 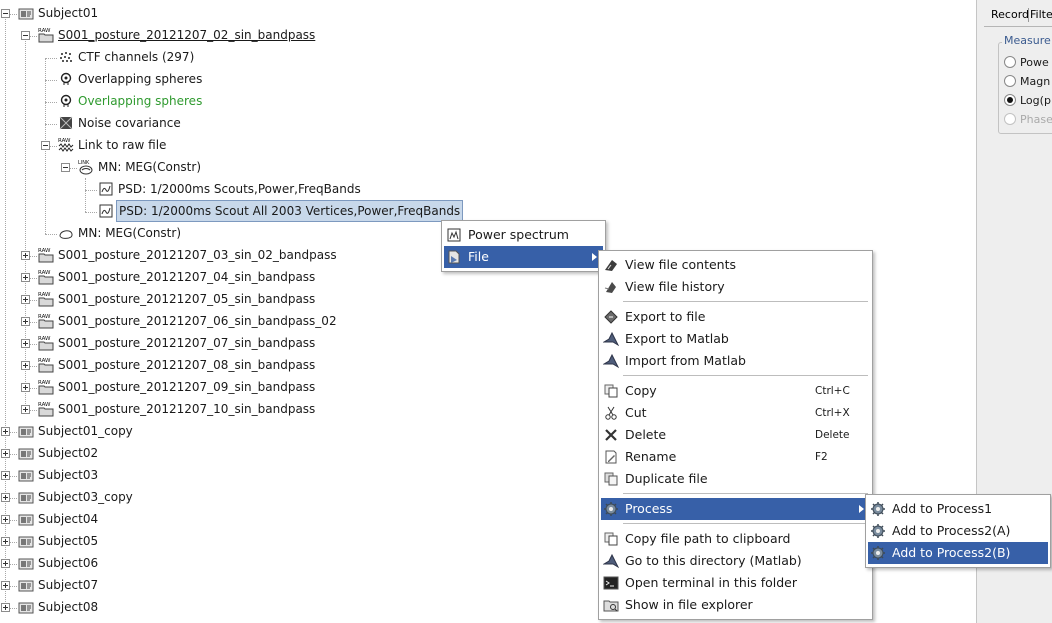 I want to click on menu-item-export-to-matlab: Export to Matlab, so click(x=735, y=339).